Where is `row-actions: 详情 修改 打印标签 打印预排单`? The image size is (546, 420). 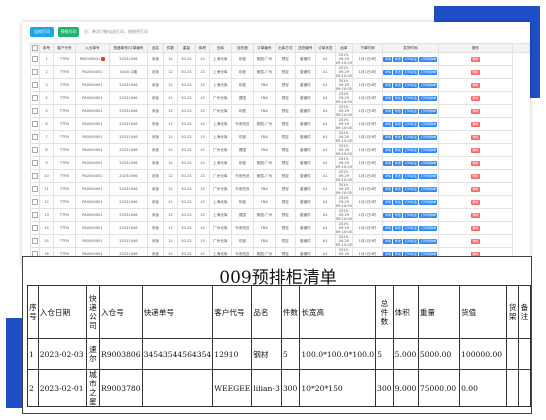
row-actions: 详情 修改 打印标签 打印预排单 is located at coordinates (410, 150).